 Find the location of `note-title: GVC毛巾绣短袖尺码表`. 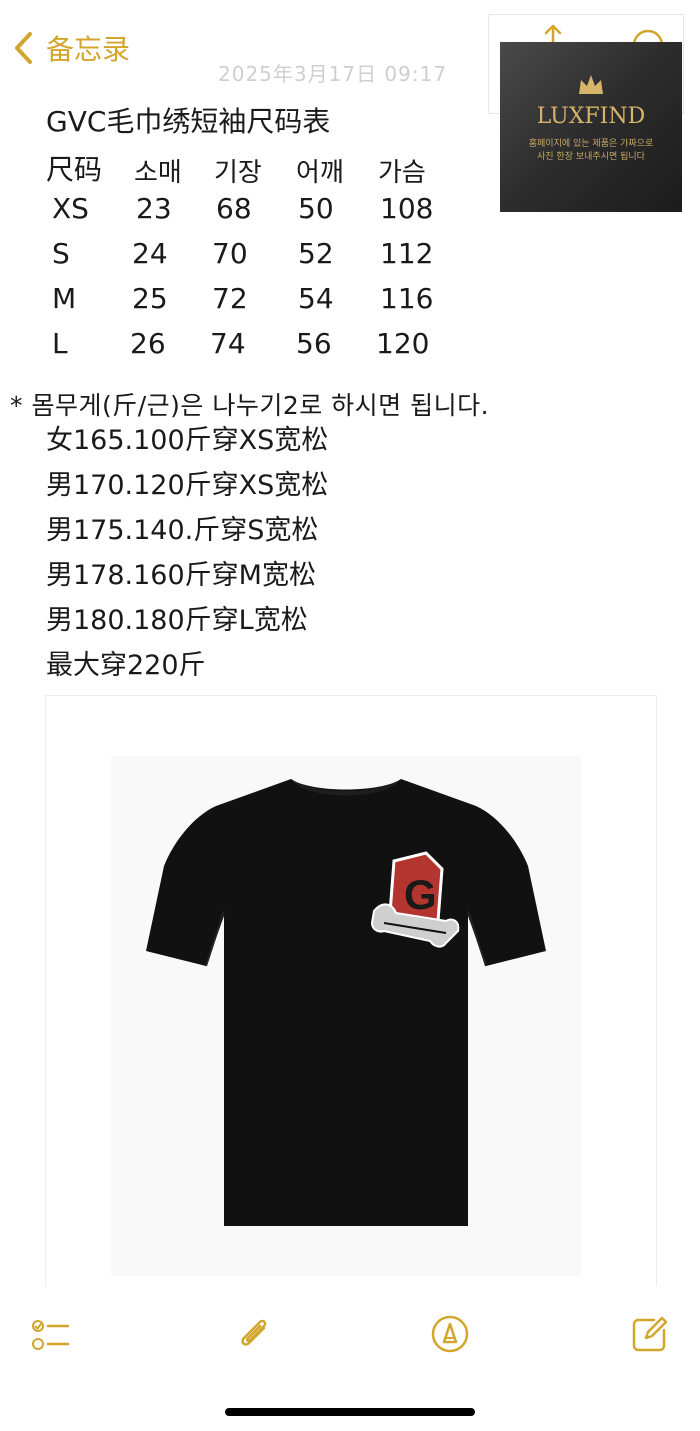

note-title: GVC毛巾绣短袖尺码表 is located at coordinates (188, 121).